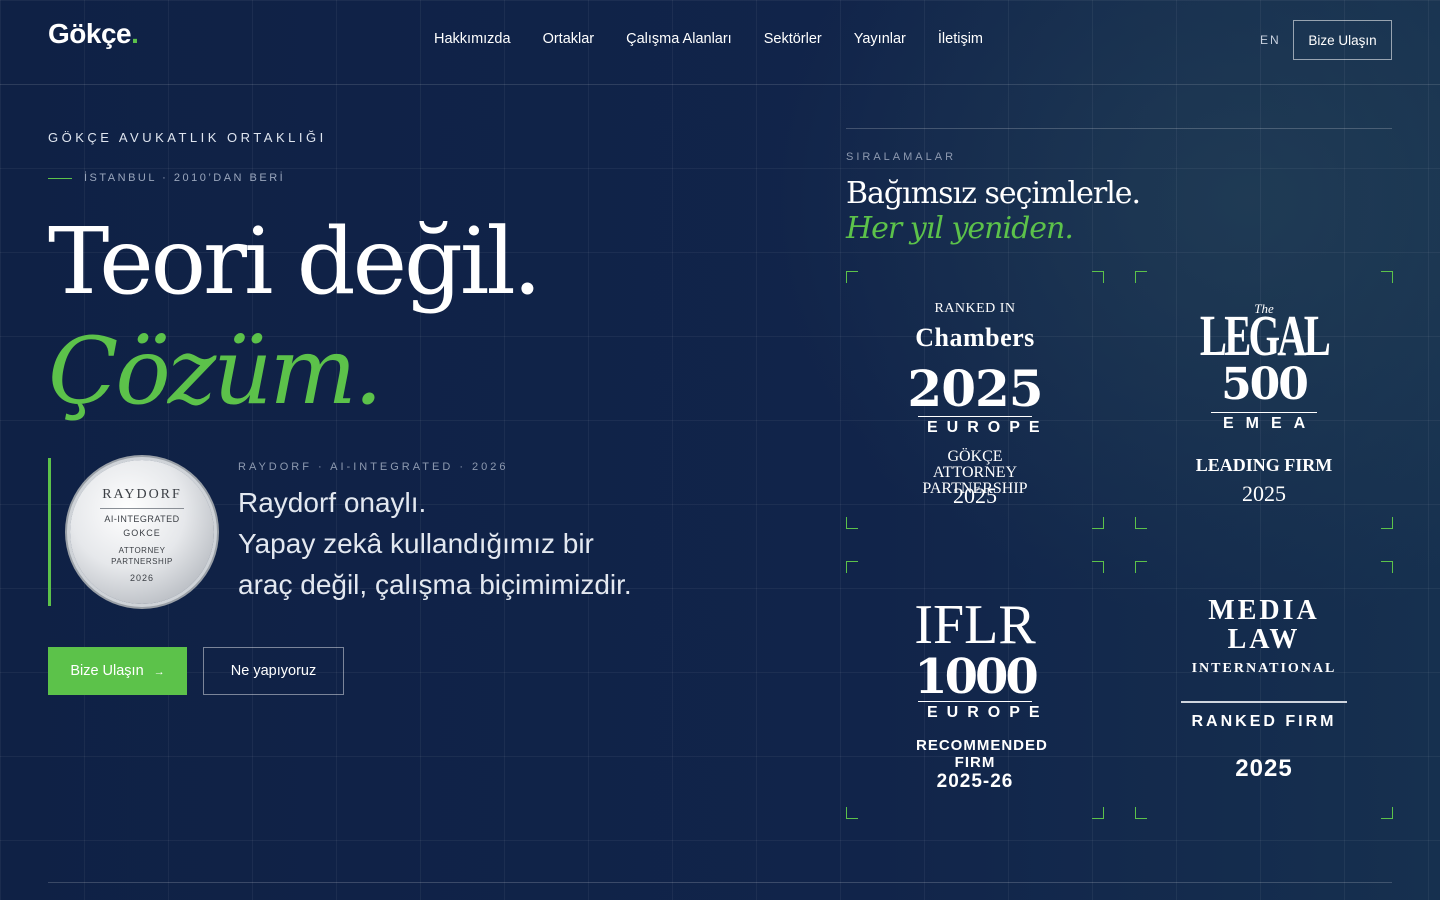 This screenshot has width=1440, height=900. I want to click on logo: Gökçe., so click(93, 34).